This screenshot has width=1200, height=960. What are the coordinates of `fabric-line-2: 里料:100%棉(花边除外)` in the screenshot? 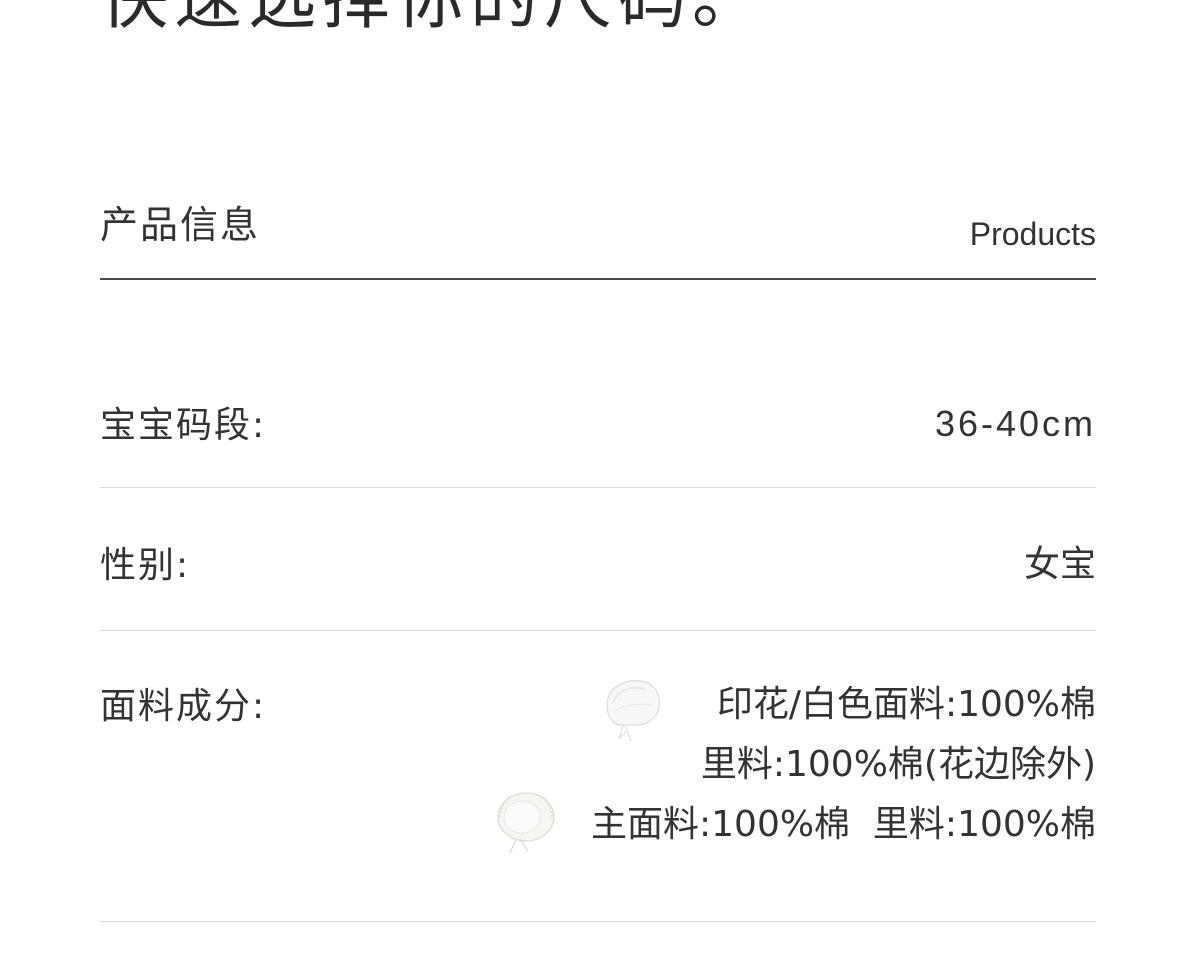 It's located at (898, 764).